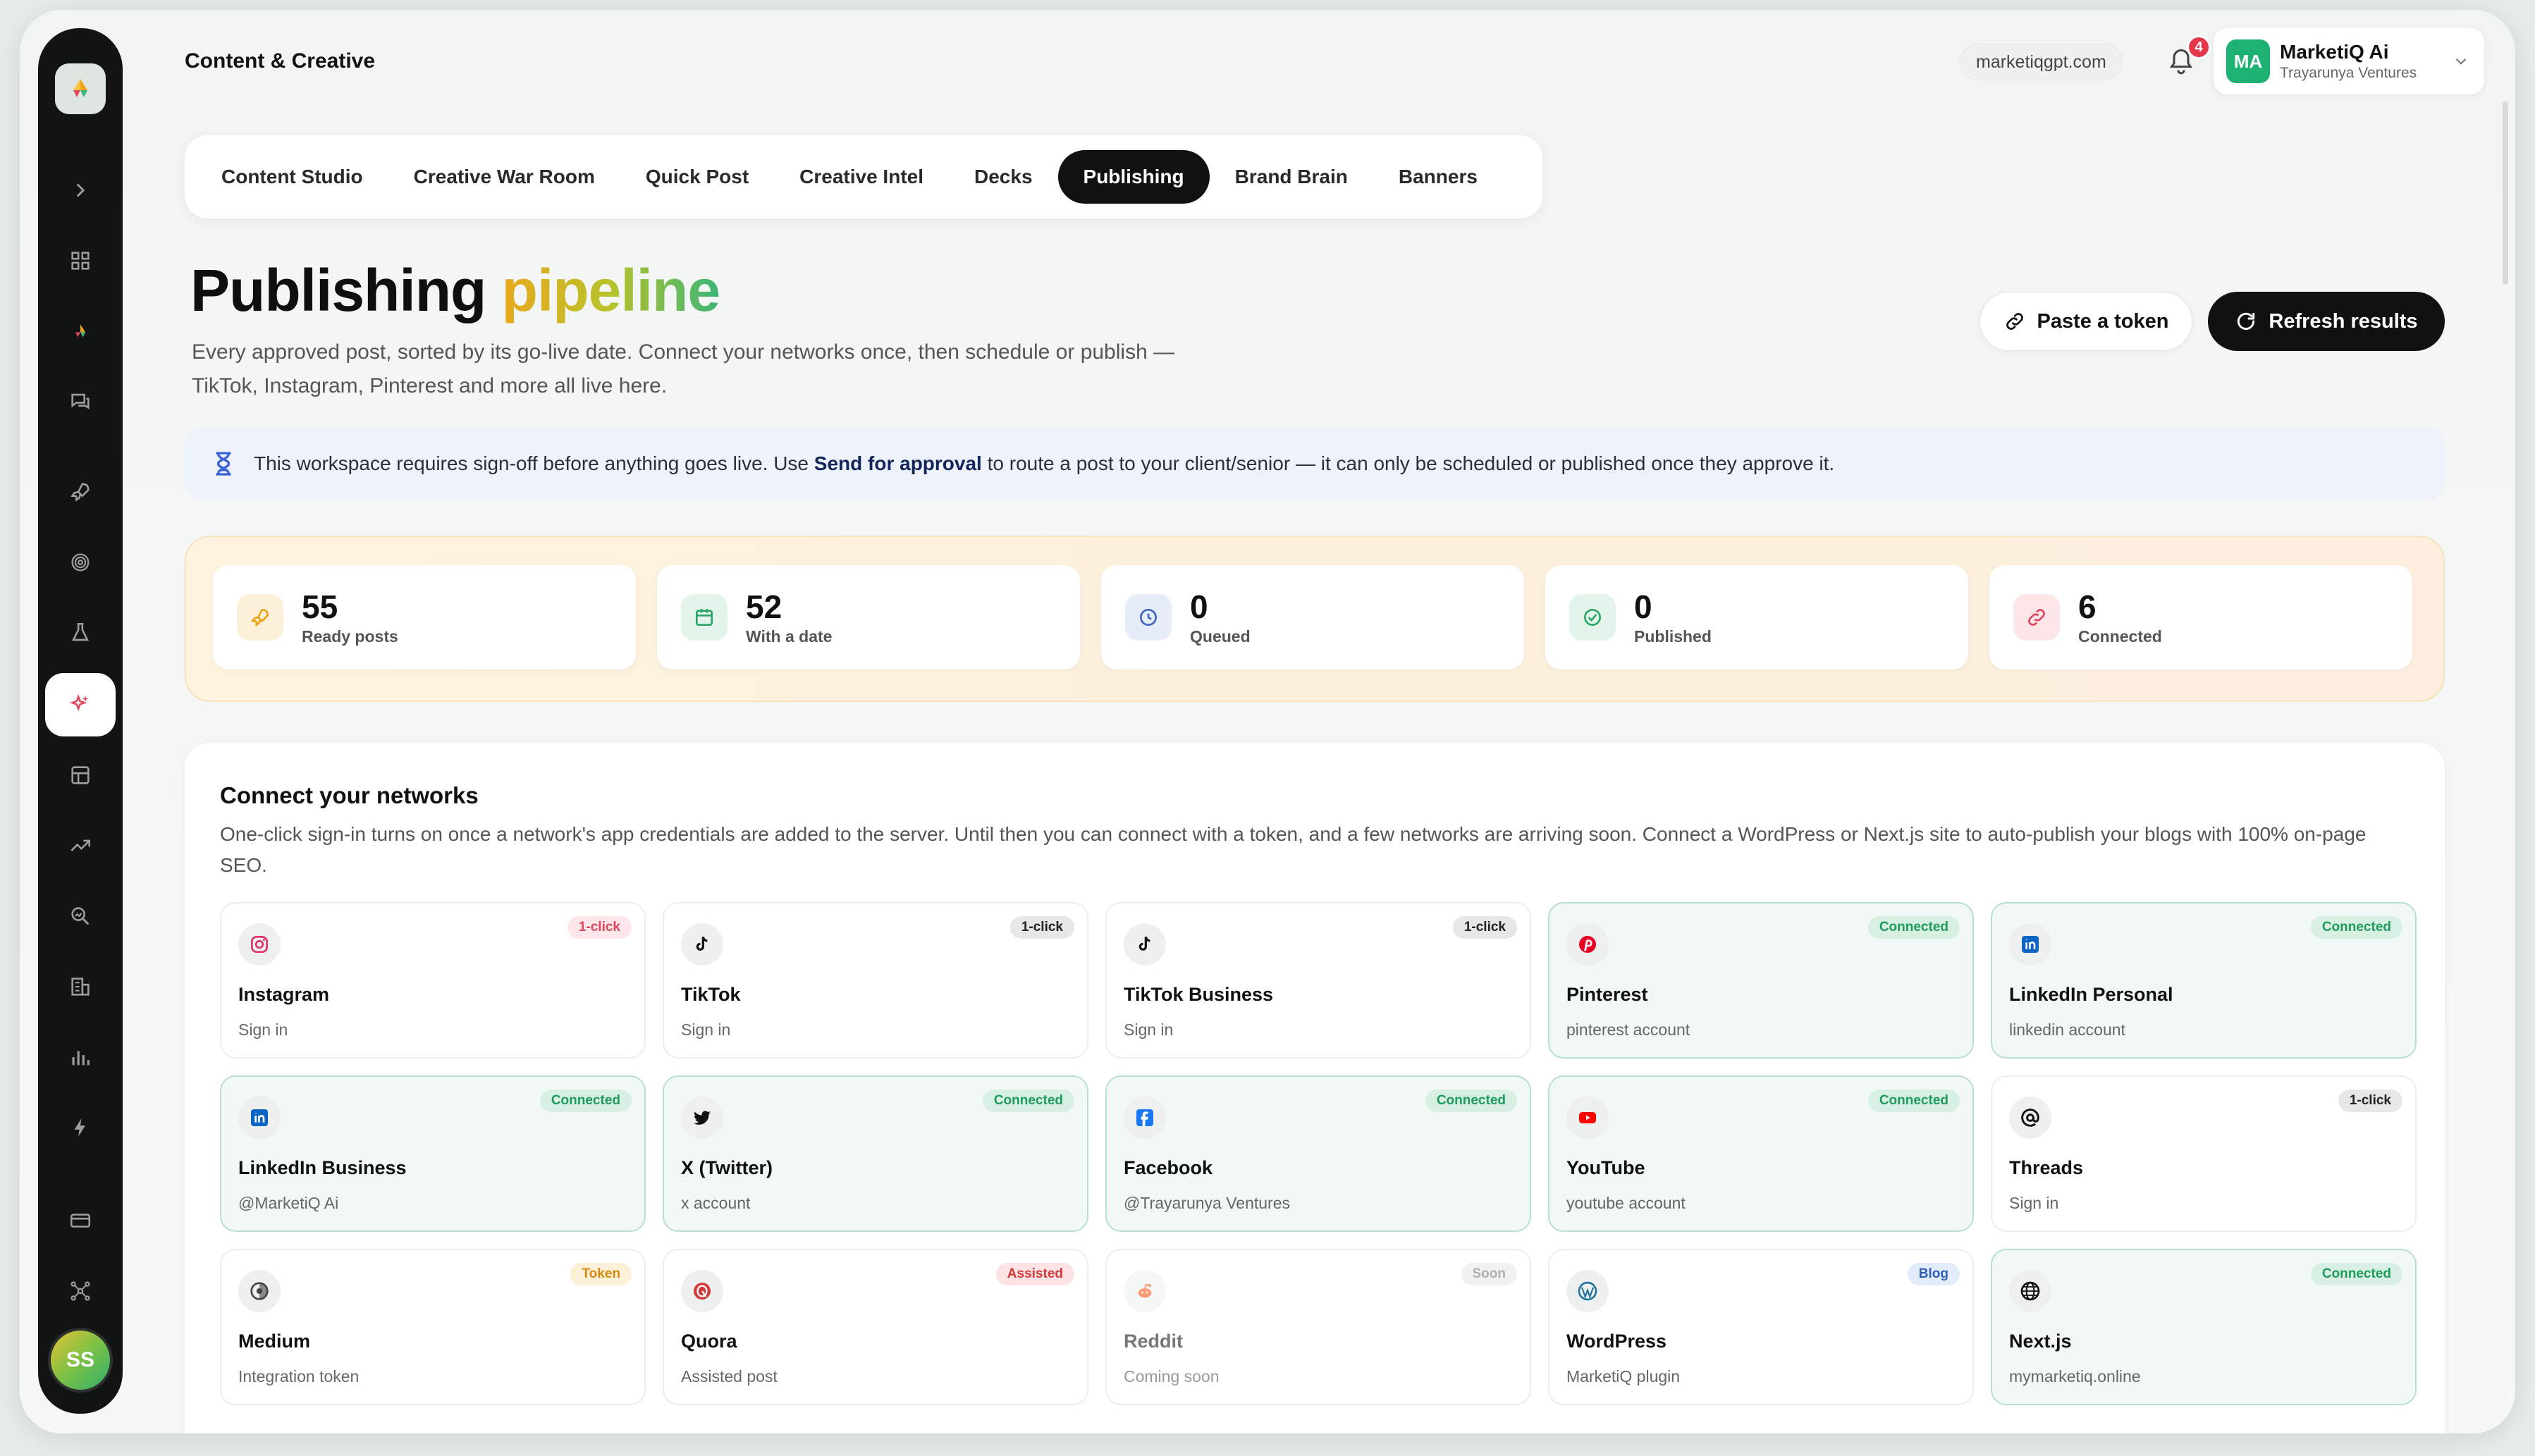  What do you see at coordinates (288, 1203) in the screenshot?
I see `network-account: @MarketiQ Ai` at bounding box center [288, 1203].